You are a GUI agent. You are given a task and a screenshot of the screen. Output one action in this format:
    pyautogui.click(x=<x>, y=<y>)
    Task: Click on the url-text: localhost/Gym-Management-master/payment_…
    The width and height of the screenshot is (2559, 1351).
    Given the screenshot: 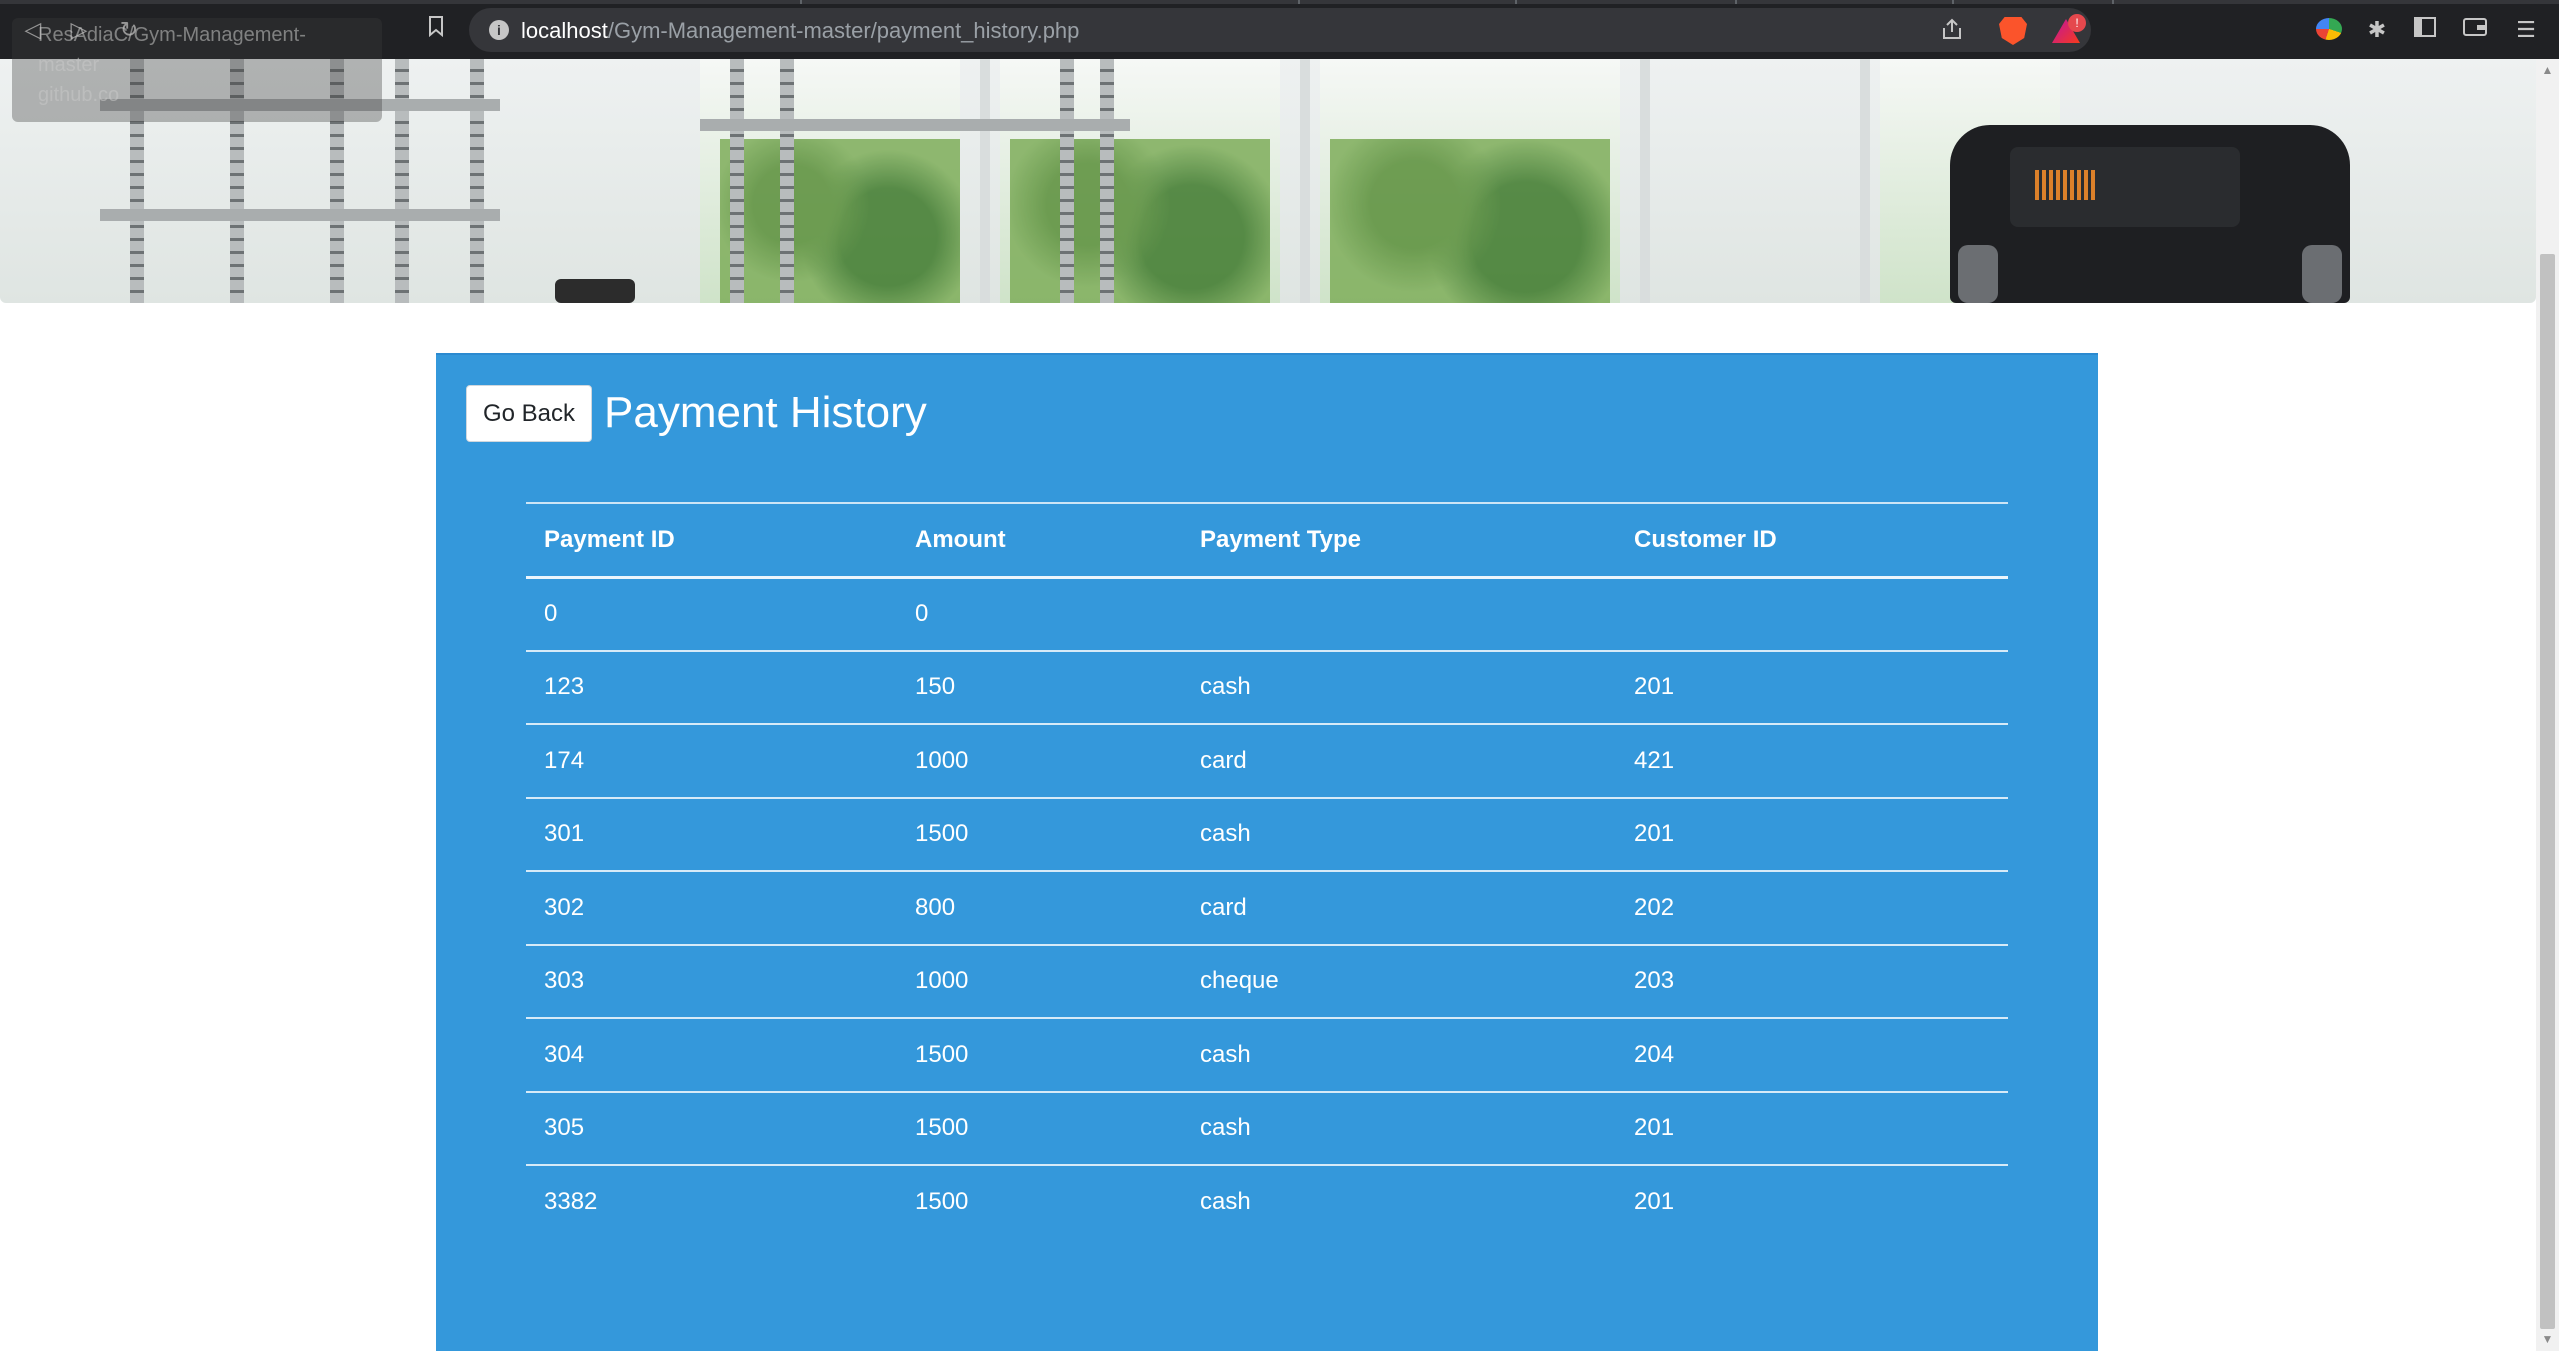 What is the action you would take?
    pyautogui.click(x=800, y=31)
    